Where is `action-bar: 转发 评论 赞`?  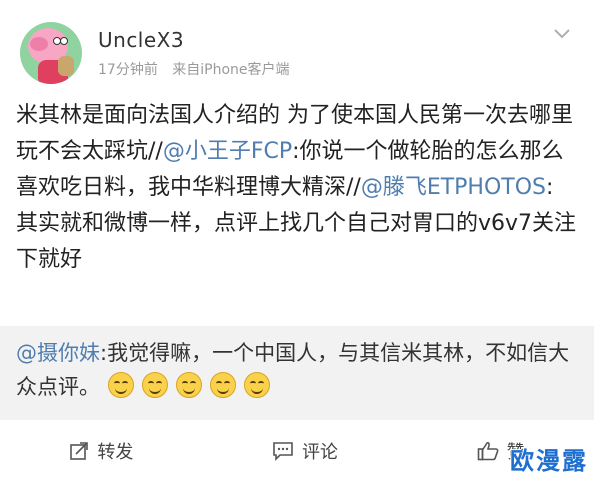 action-bar: 转发 评论 赞 is located at coordinates (297, 451).